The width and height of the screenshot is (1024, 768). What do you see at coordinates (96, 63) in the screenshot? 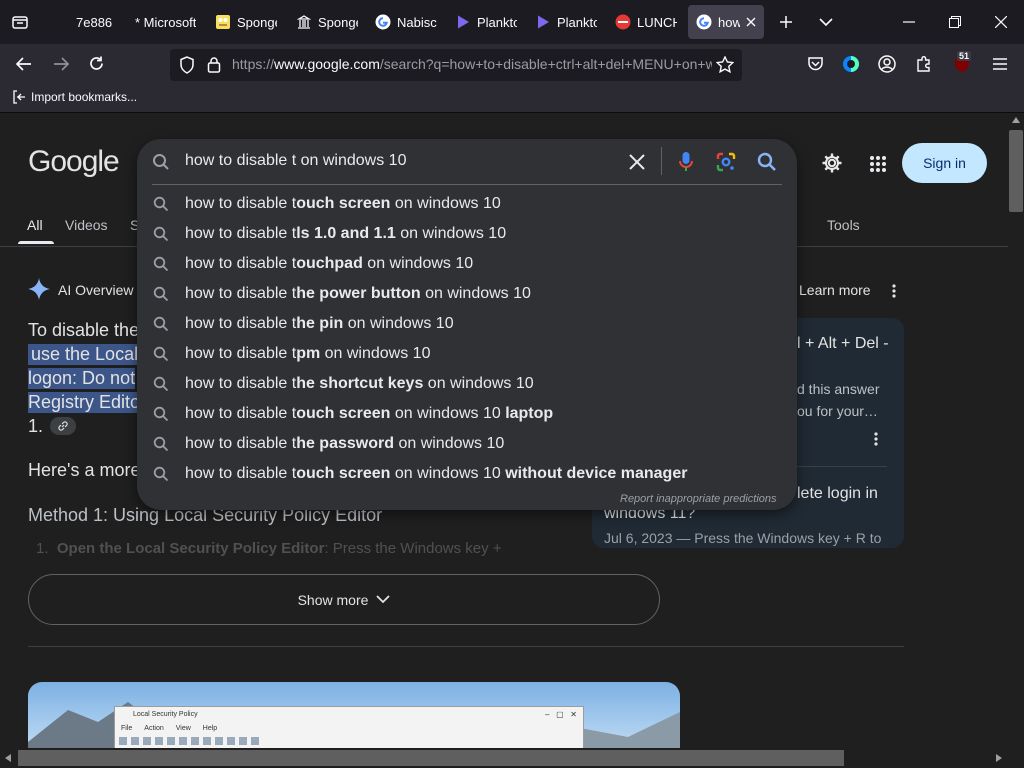
I see `reload-icon` at bounding box center [96, 63].